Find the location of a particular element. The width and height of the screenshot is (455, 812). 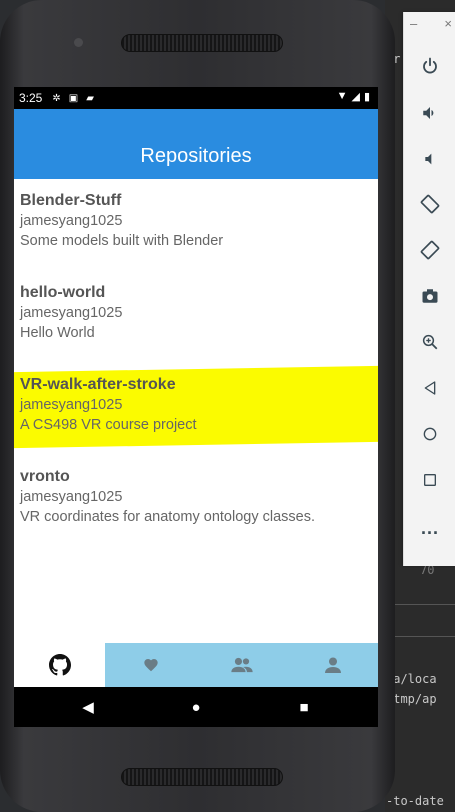

emu-back-button is located at coordinates (429, 388).